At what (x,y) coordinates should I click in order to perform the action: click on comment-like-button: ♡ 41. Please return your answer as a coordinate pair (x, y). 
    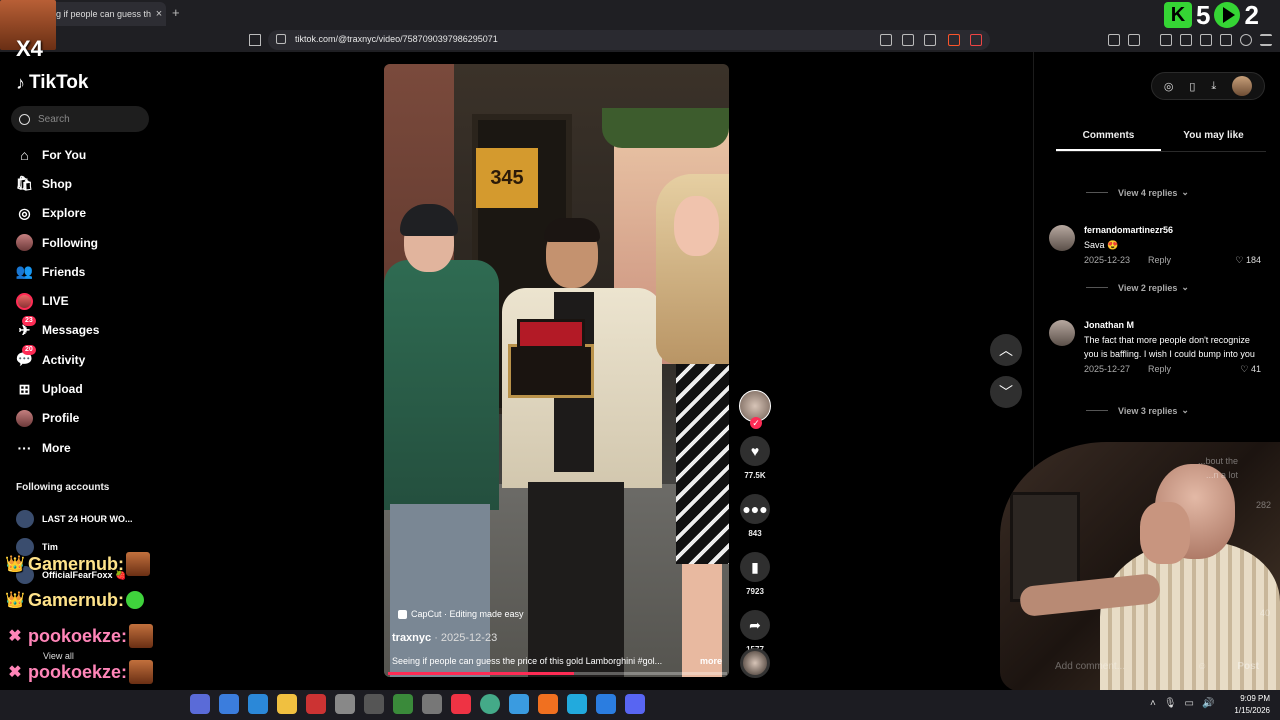
    Looking at the image, I should click on (1250, 369).